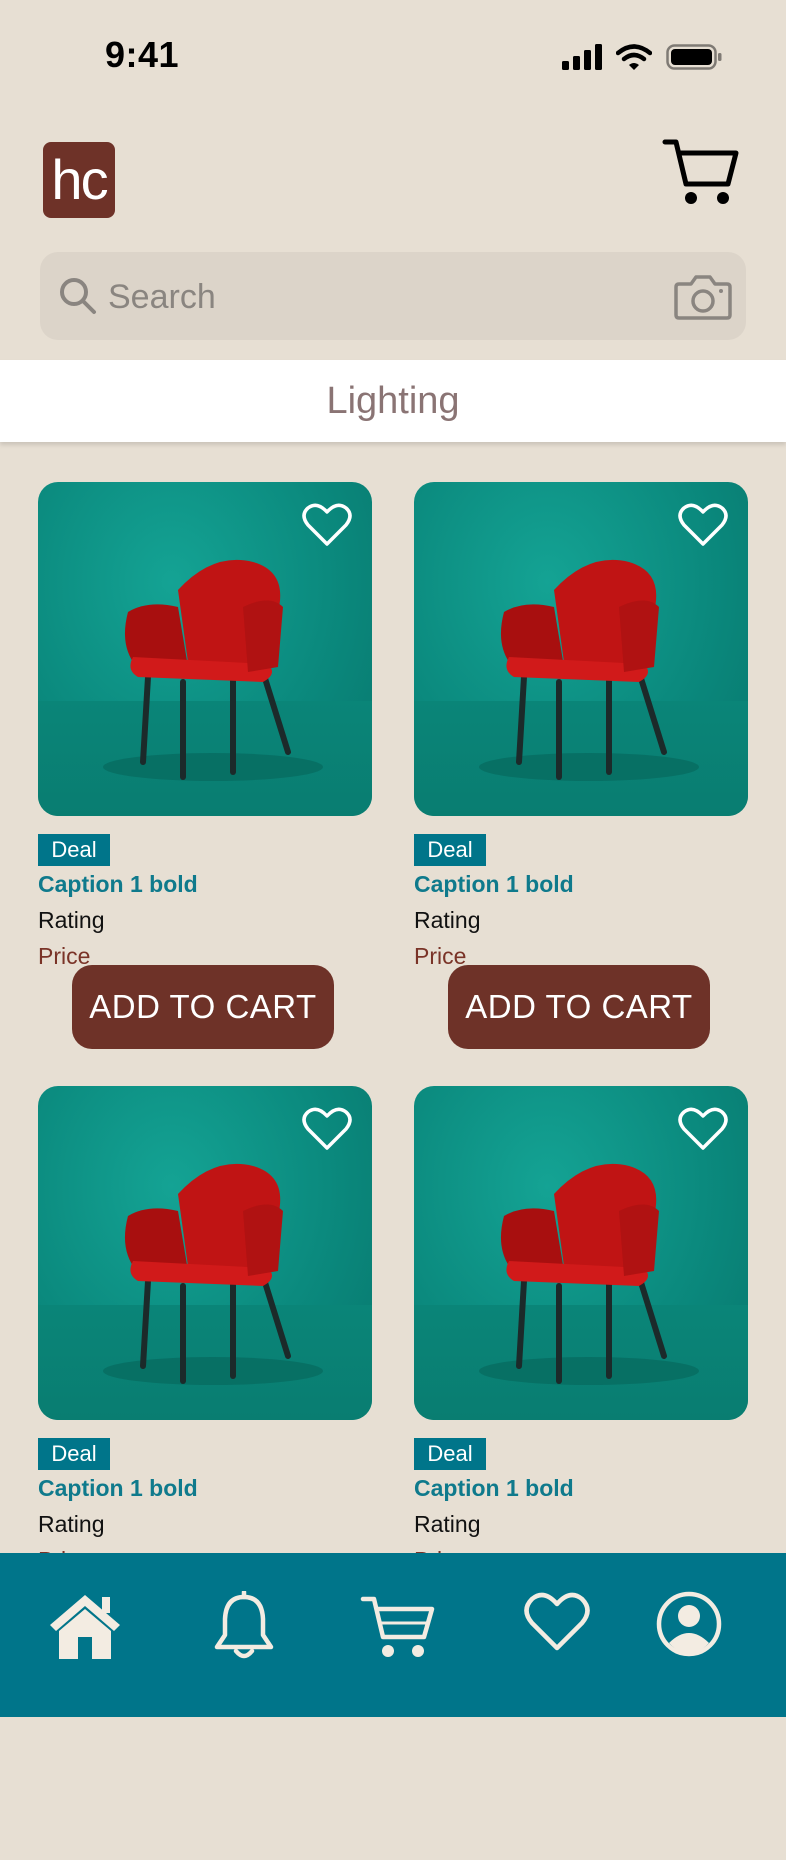 The height and width of the screenshot is (1860, 786). Describe the element at coordinates (582, 57) in the screenshot. I see `signal-icon` at that location.